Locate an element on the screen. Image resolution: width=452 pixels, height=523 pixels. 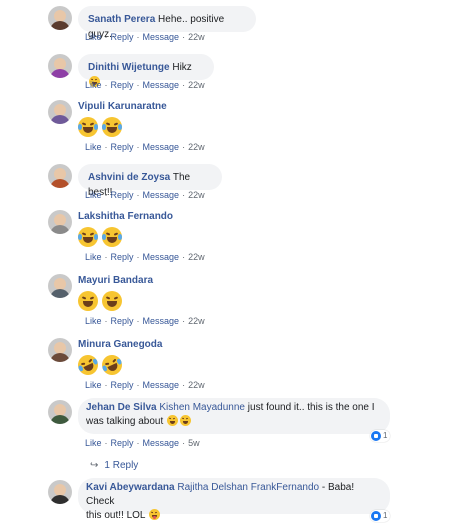
commenter-name: Ashvini de Zoysa is located at coordinates (129, 177).